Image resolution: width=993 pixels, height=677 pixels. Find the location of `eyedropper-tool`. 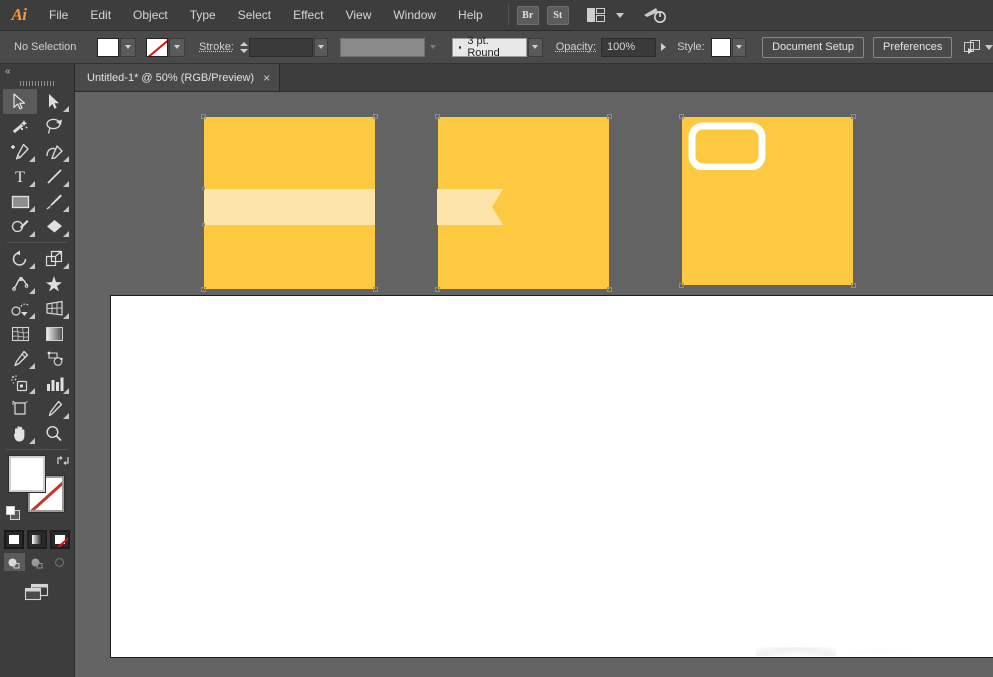

eyedropper-tool is located at coordinates (20, 358).